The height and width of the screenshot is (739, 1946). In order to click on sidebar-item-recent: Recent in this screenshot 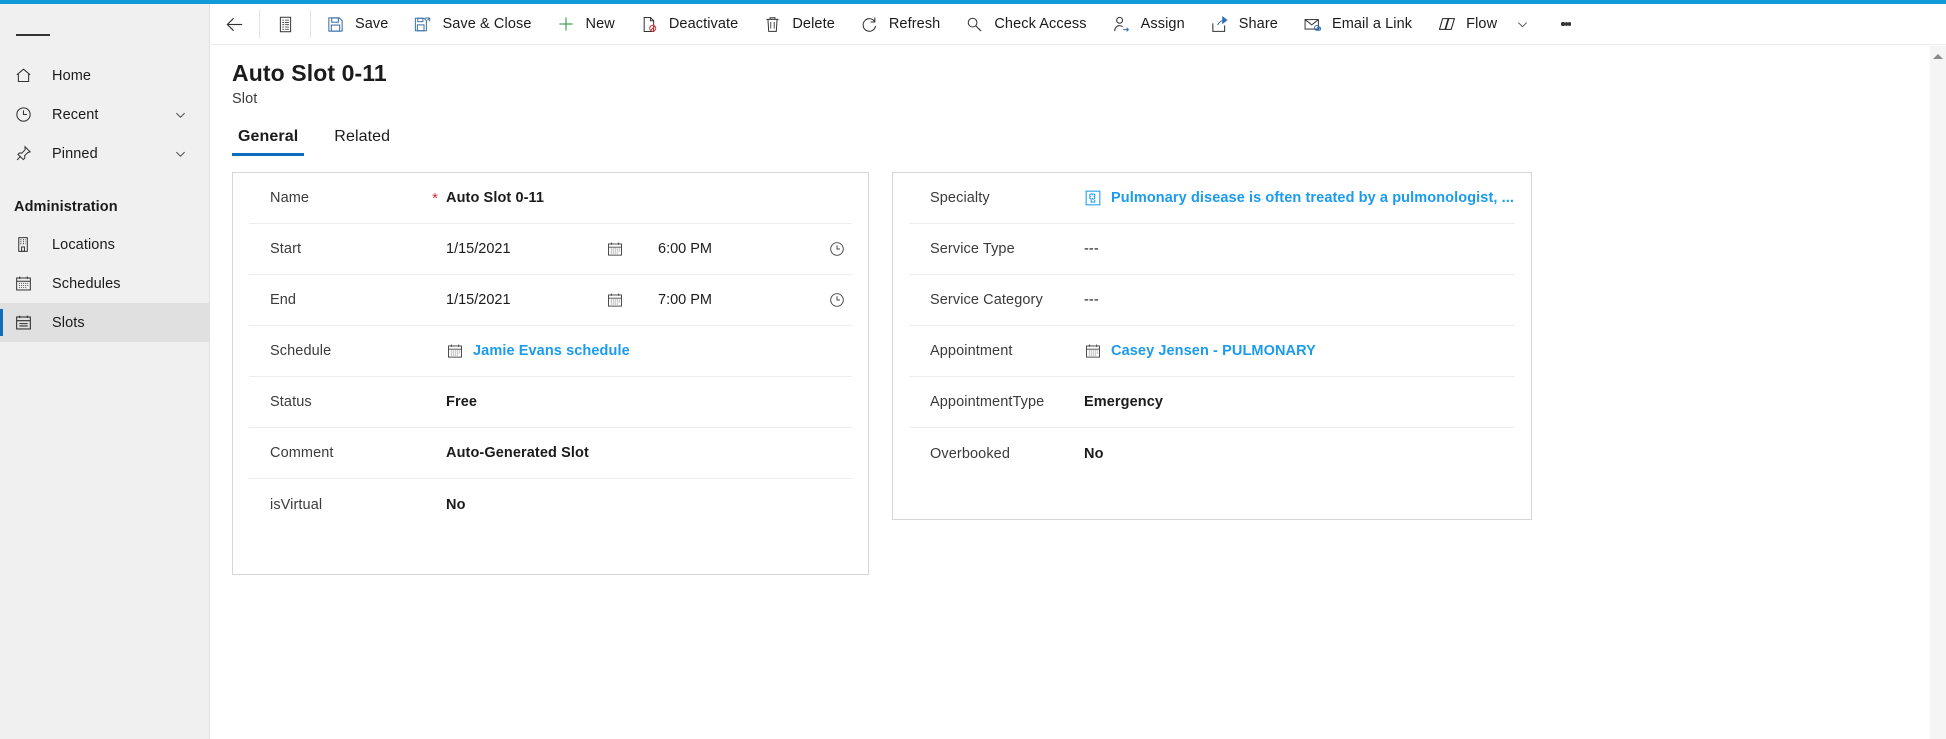, I will do `click(105, 114)`.